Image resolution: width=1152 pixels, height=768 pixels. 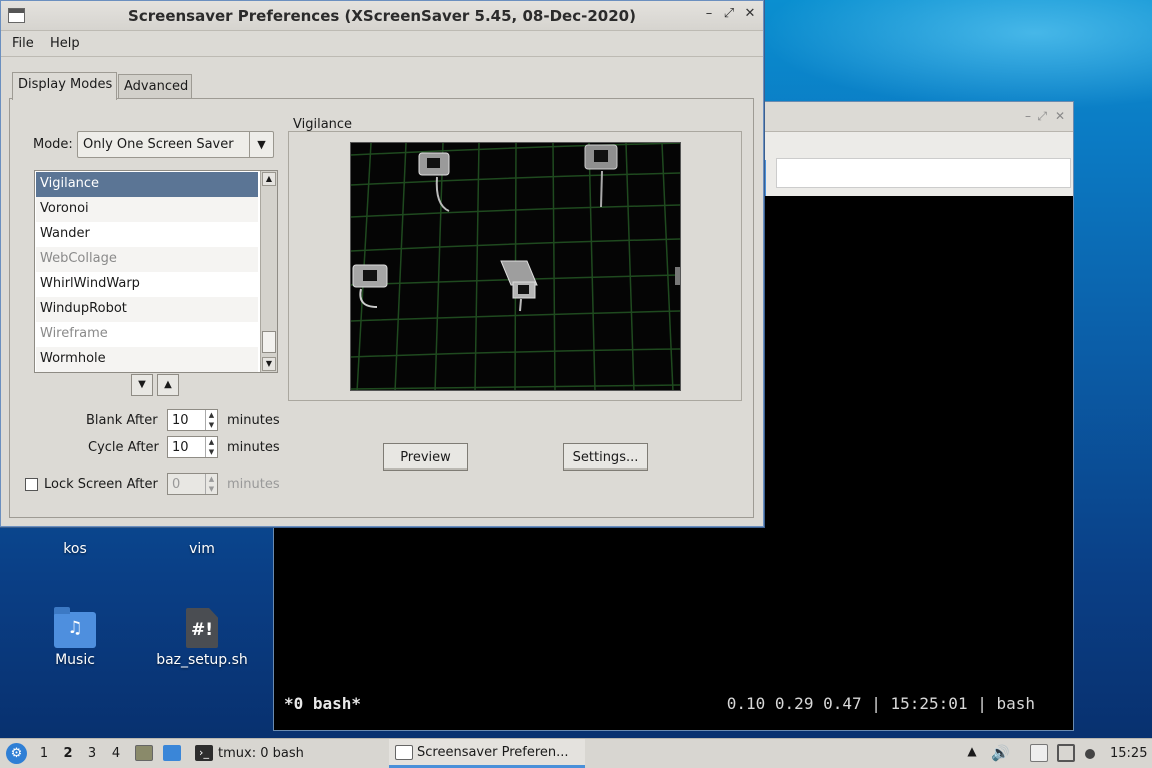 What do you see at coordinates (147, 234) in the screenshot?
I see `list-item: Wander` at bounding box center [147, 234].